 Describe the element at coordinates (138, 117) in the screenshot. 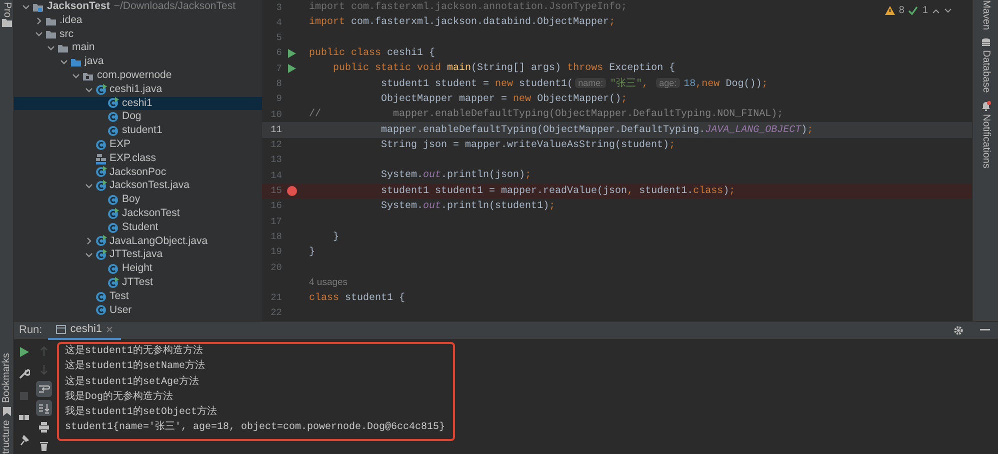

I see `tree-item: Dog` at that location.